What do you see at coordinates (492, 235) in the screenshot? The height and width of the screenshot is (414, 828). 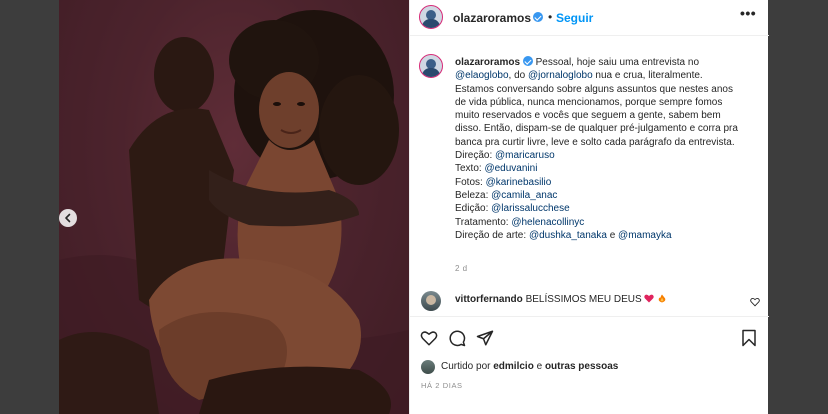 I see `caption-segment: Direção de arte:` at bounding box center [492, 235].